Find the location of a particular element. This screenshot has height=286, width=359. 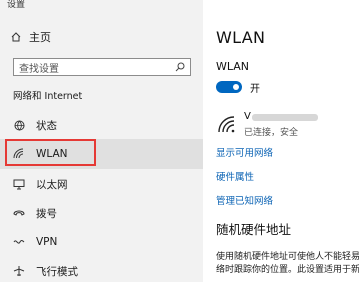

random-hw-heading: 随机硬件地址 is located at coordinates (254, 229).